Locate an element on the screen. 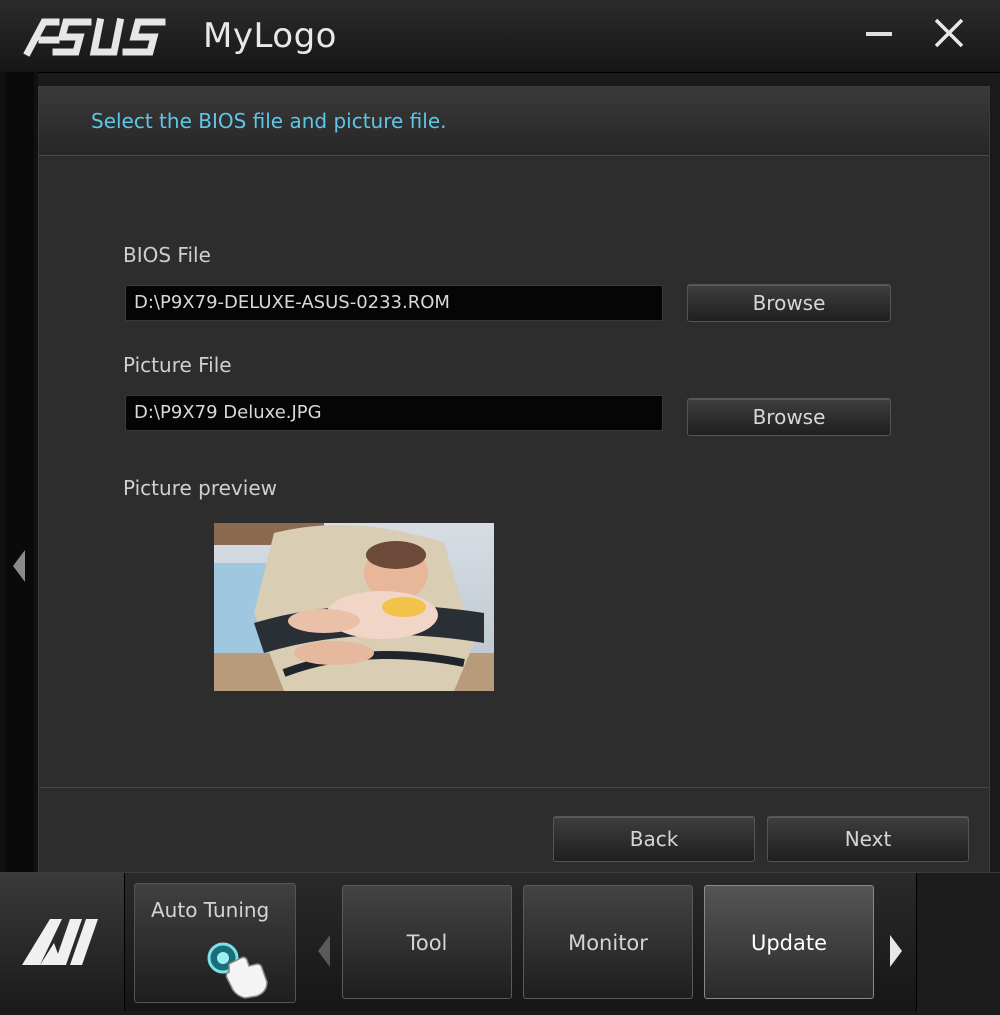 The image size is (1000, 1015). picture-file-field: D:\P9X79 Deluxe.JPG is located at coordinates (394, 413).